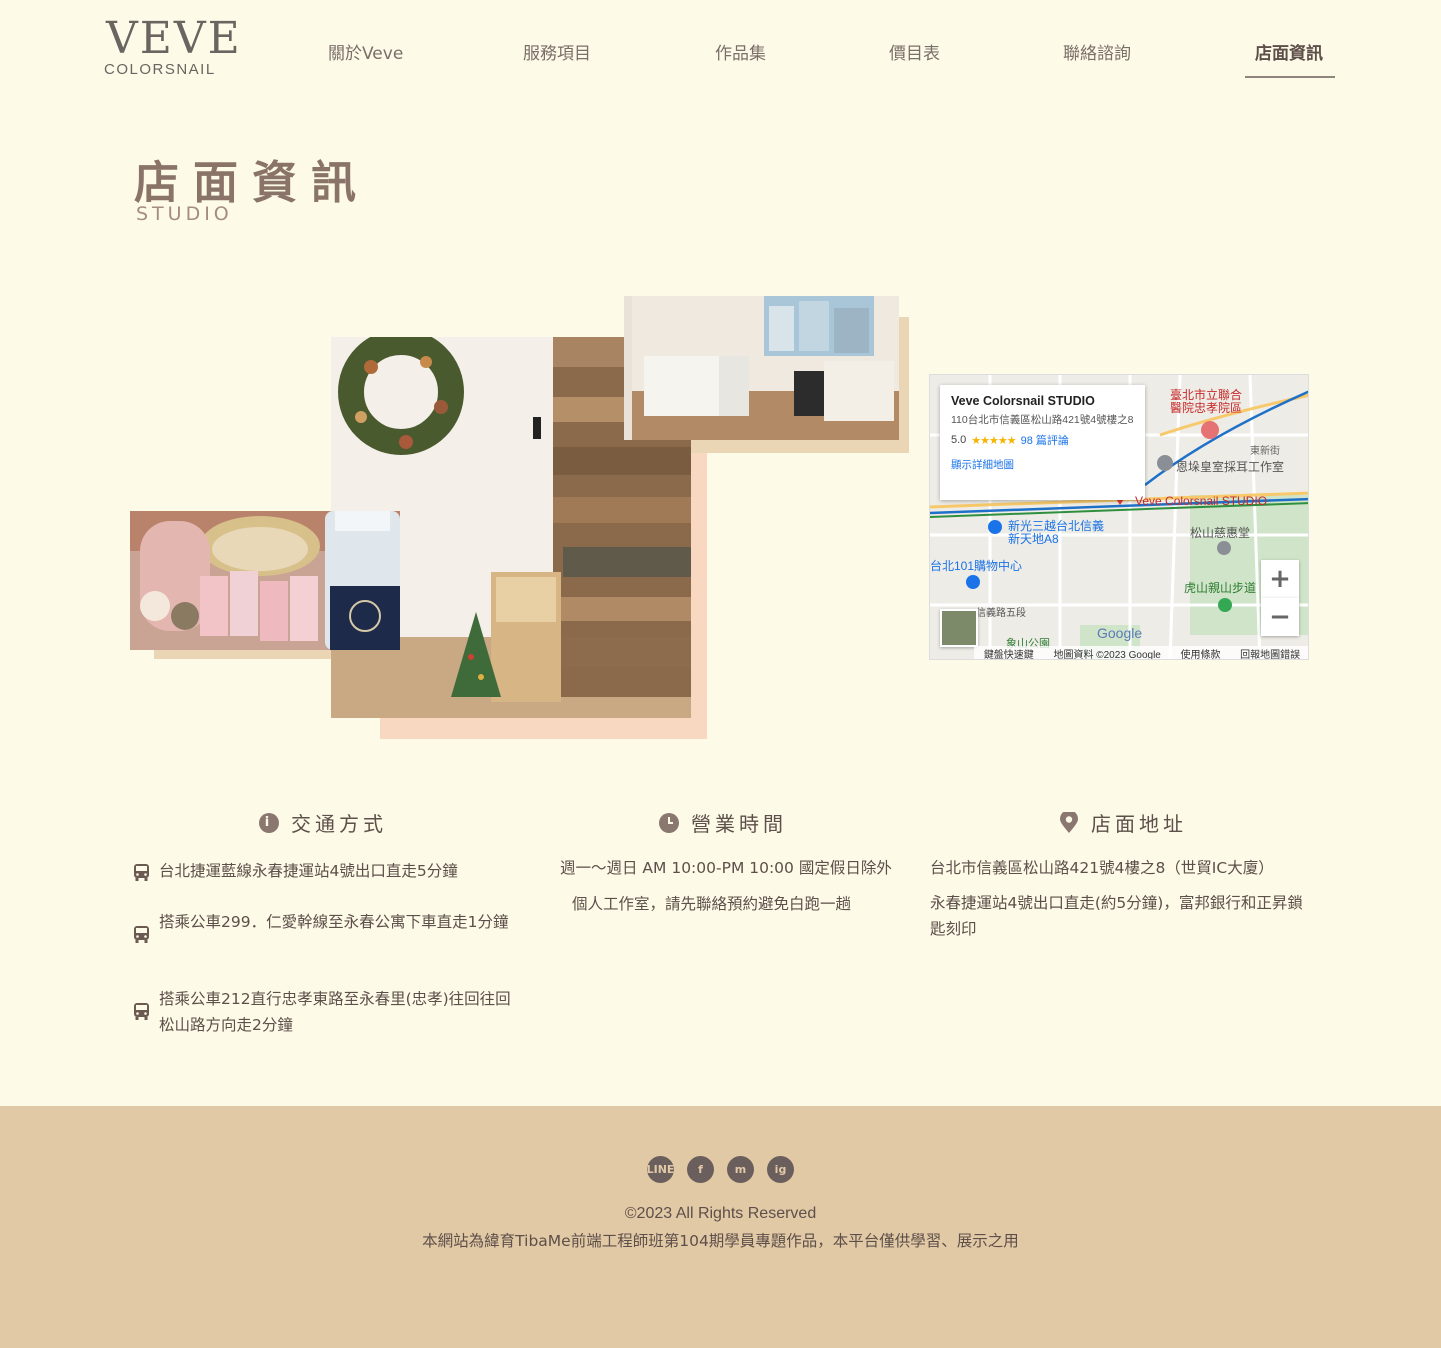 The height and width of the screenshot is (1348, 1441). Describe the element at coordinates (1139, 824) in the screenshot. I see `address-heading-text: 店面地址` at that location.